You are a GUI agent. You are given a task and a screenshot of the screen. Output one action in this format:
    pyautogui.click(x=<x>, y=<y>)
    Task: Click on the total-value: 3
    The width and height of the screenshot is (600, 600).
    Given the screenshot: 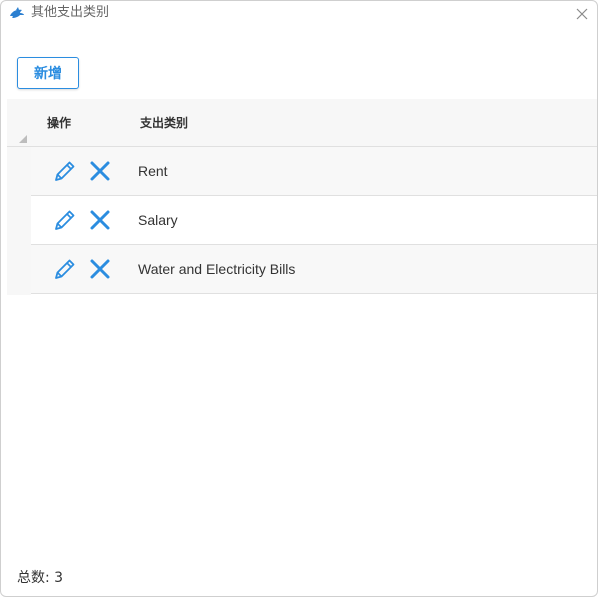 What is the action you would take?
    pyautogui.click(x=59, y=578)
    